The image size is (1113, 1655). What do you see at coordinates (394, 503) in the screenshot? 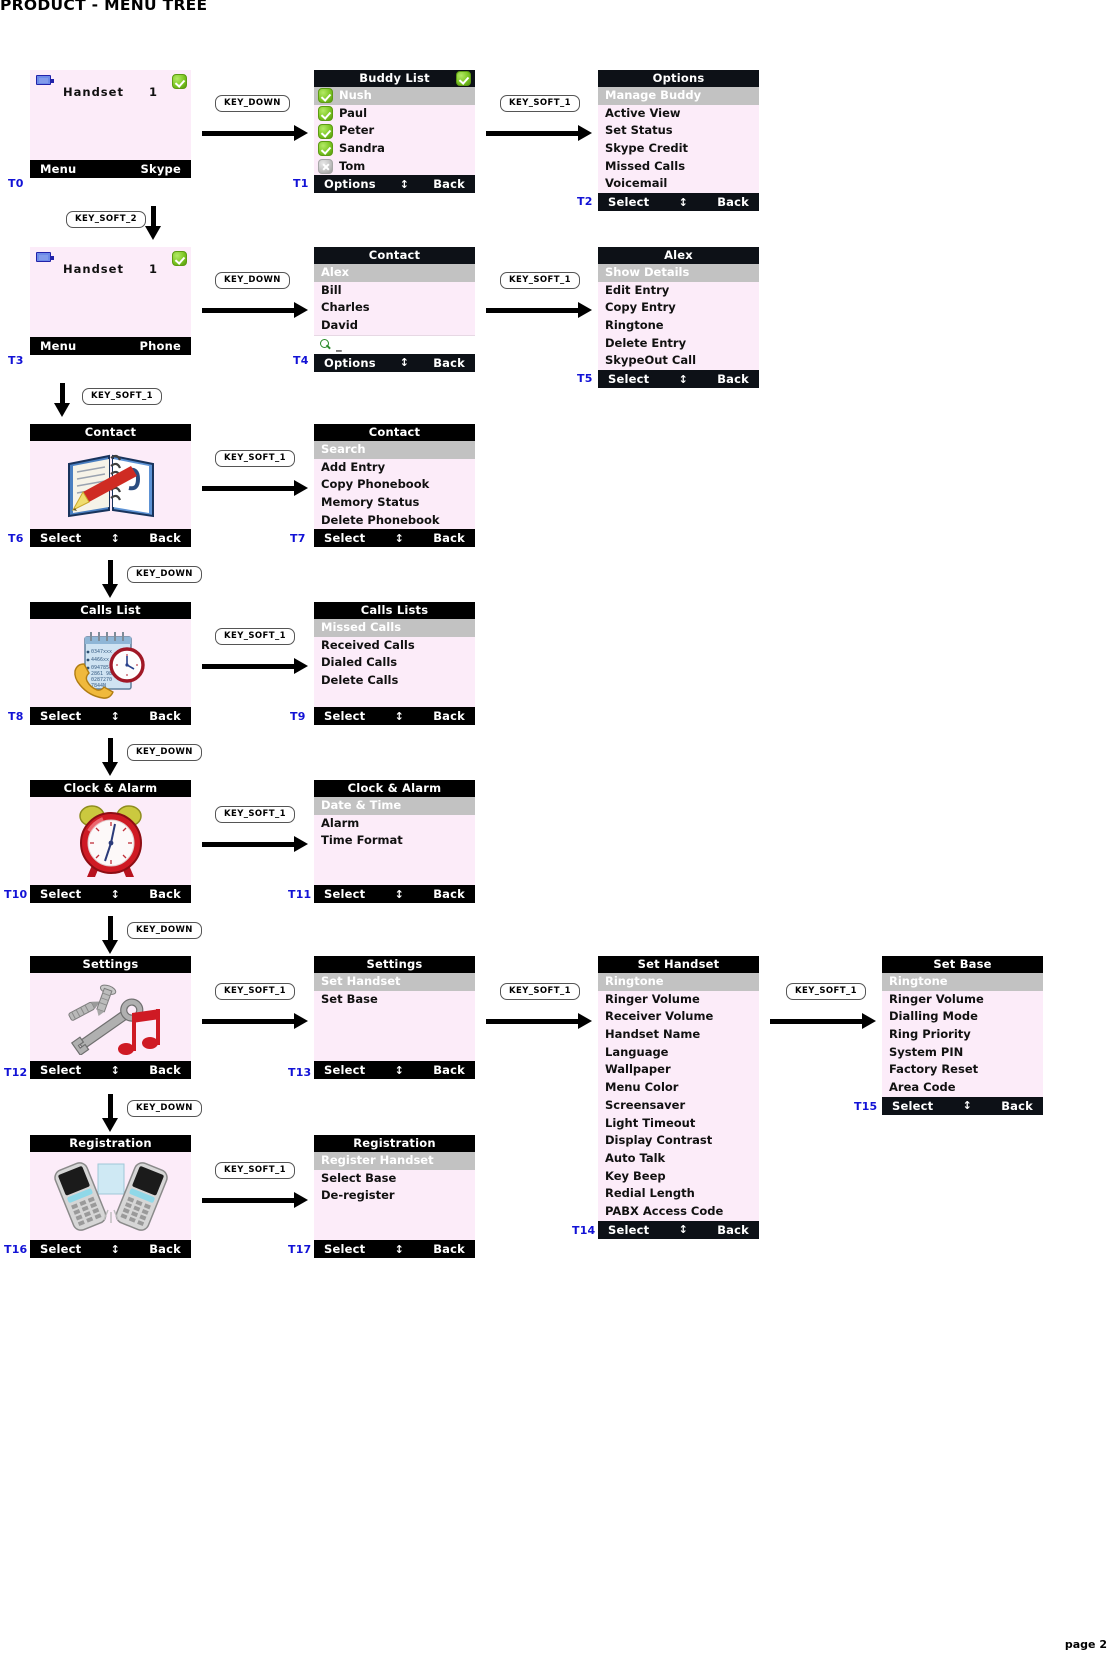
I see `list-item: Memory Status` at bounding box center [394, 503].